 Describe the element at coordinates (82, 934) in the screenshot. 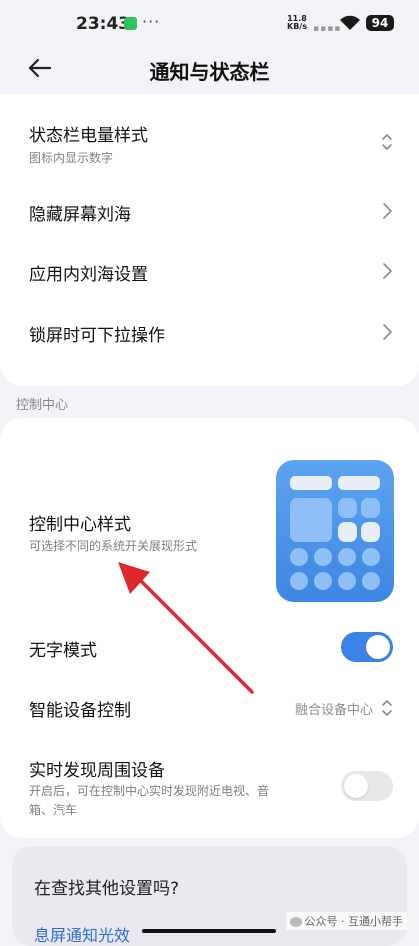

I see `suggestion-link: 息屏通知光效` at that location.